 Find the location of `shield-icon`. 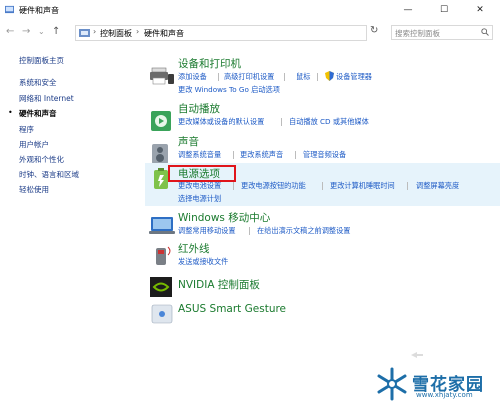

shield-icon is located at coordinates (329, 76).